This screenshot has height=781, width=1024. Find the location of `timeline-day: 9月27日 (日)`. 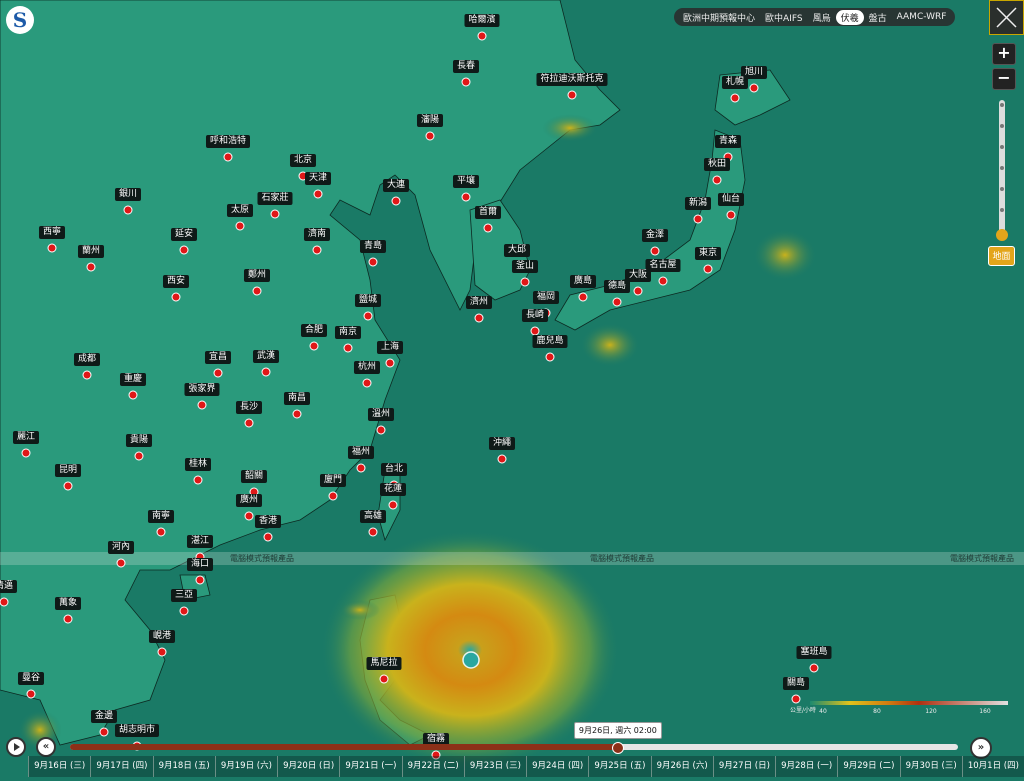

timeline-day: 9月27日 (日) is located at coordinates (743, 766).